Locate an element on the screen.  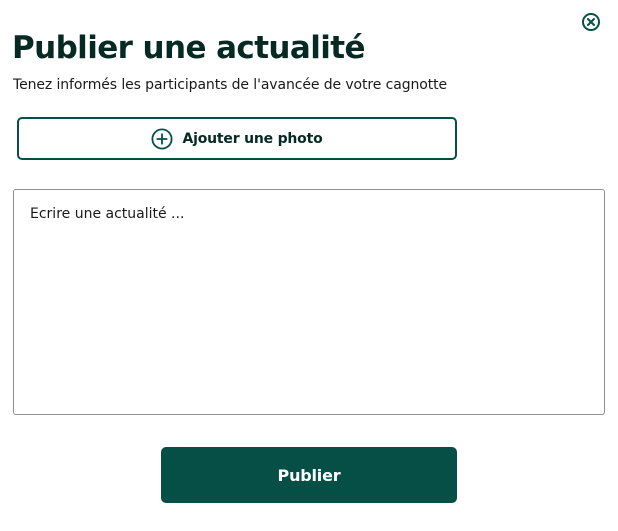
add-photo-button: Ajouter une photo is located at coordinates (237, 138).